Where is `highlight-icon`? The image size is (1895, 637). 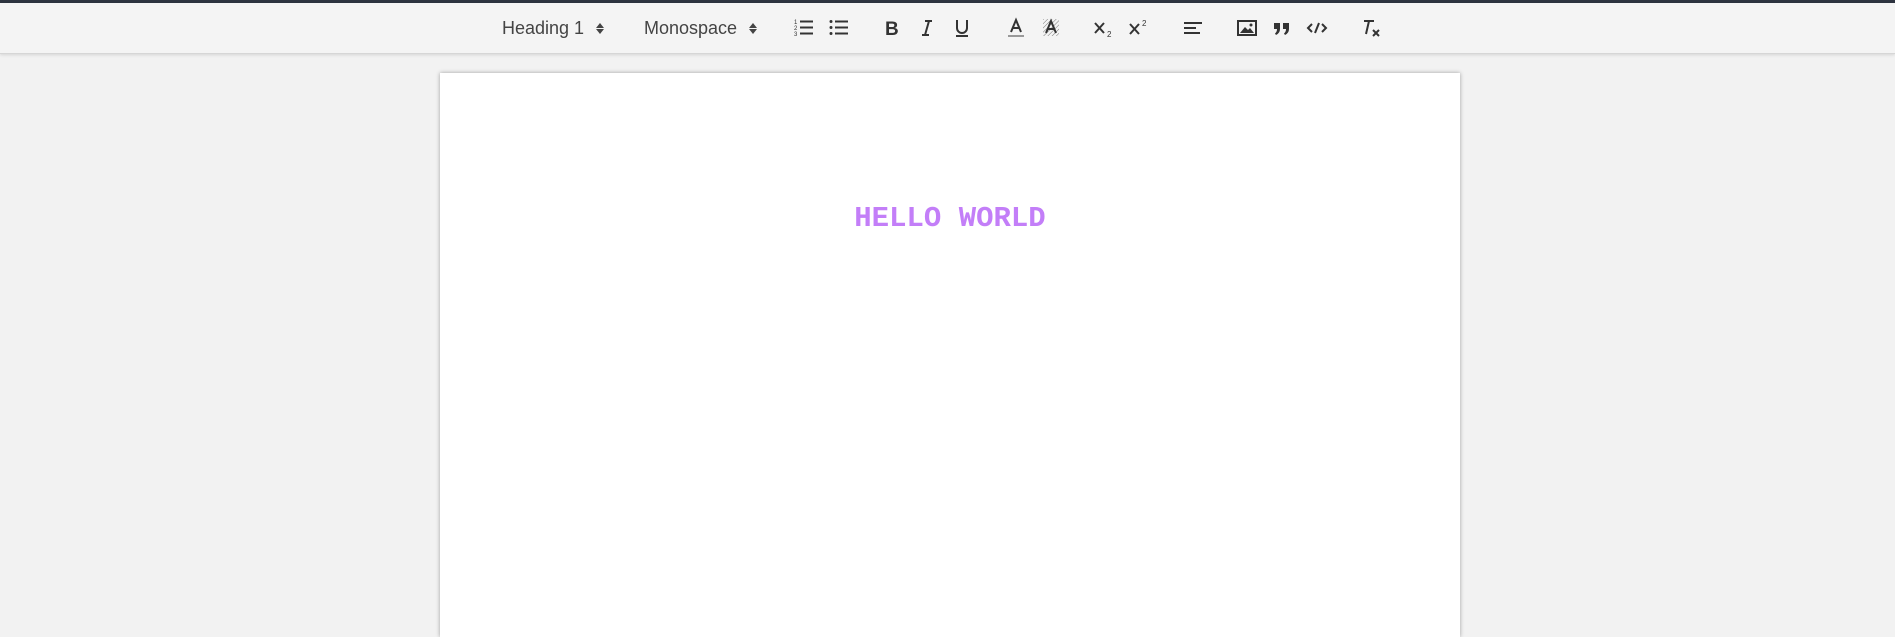 highlight-icon is located at coordinates (1051, 27).